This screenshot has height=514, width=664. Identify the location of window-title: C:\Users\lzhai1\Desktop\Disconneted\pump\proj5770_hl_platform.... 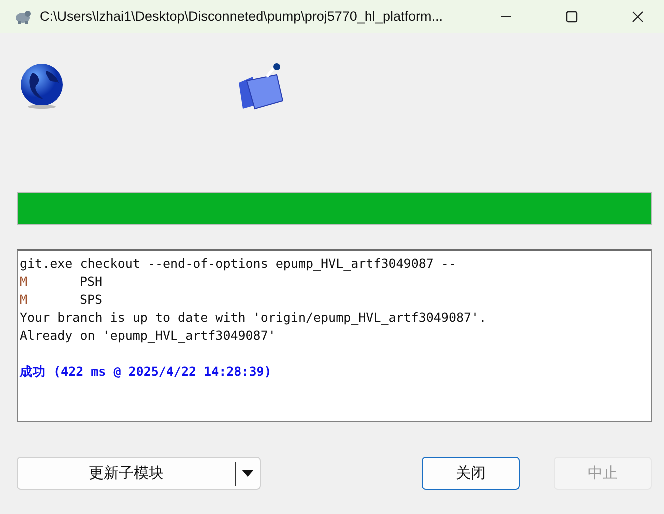
(241, 16).